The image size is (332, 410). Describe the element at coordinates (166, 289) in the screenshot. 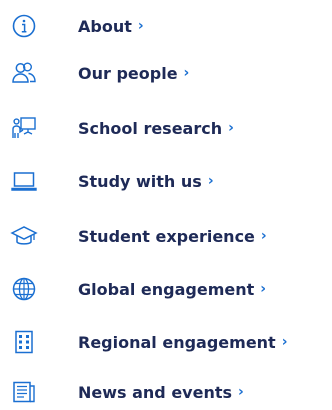

I see `menu-item-label: Global engagement` at that location.